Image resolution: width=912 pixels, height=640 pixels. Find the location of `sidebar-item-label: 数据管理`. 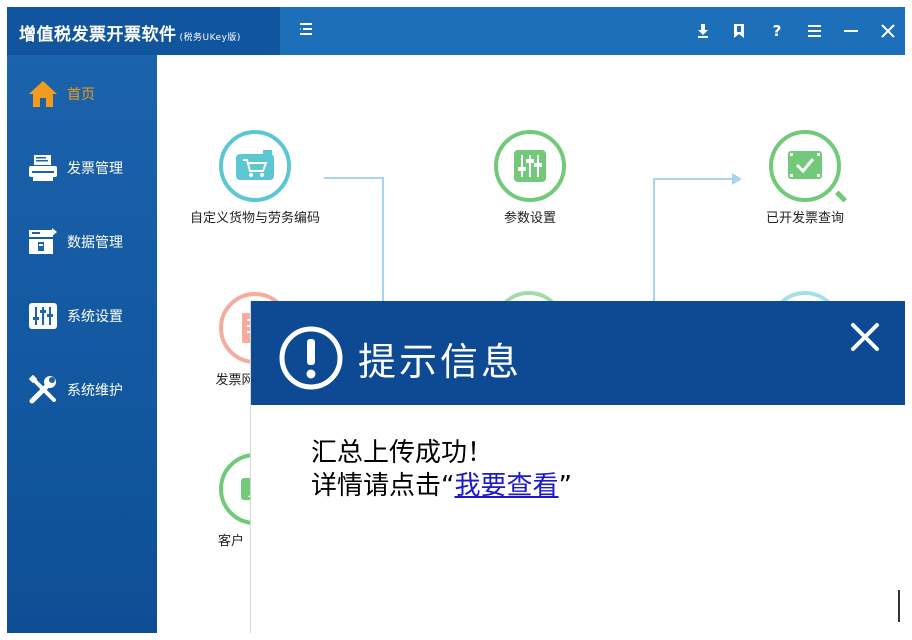

sidebar-item-label: 数据管理 is located at coordinates (95, 243).